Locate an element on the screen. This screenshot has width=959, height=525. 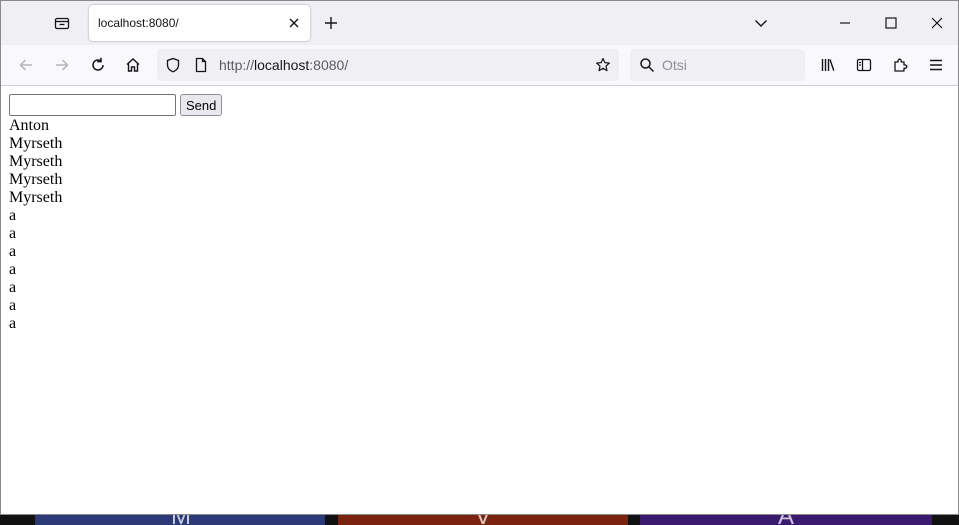
message-form: Send is located at coordinates (116, 105).